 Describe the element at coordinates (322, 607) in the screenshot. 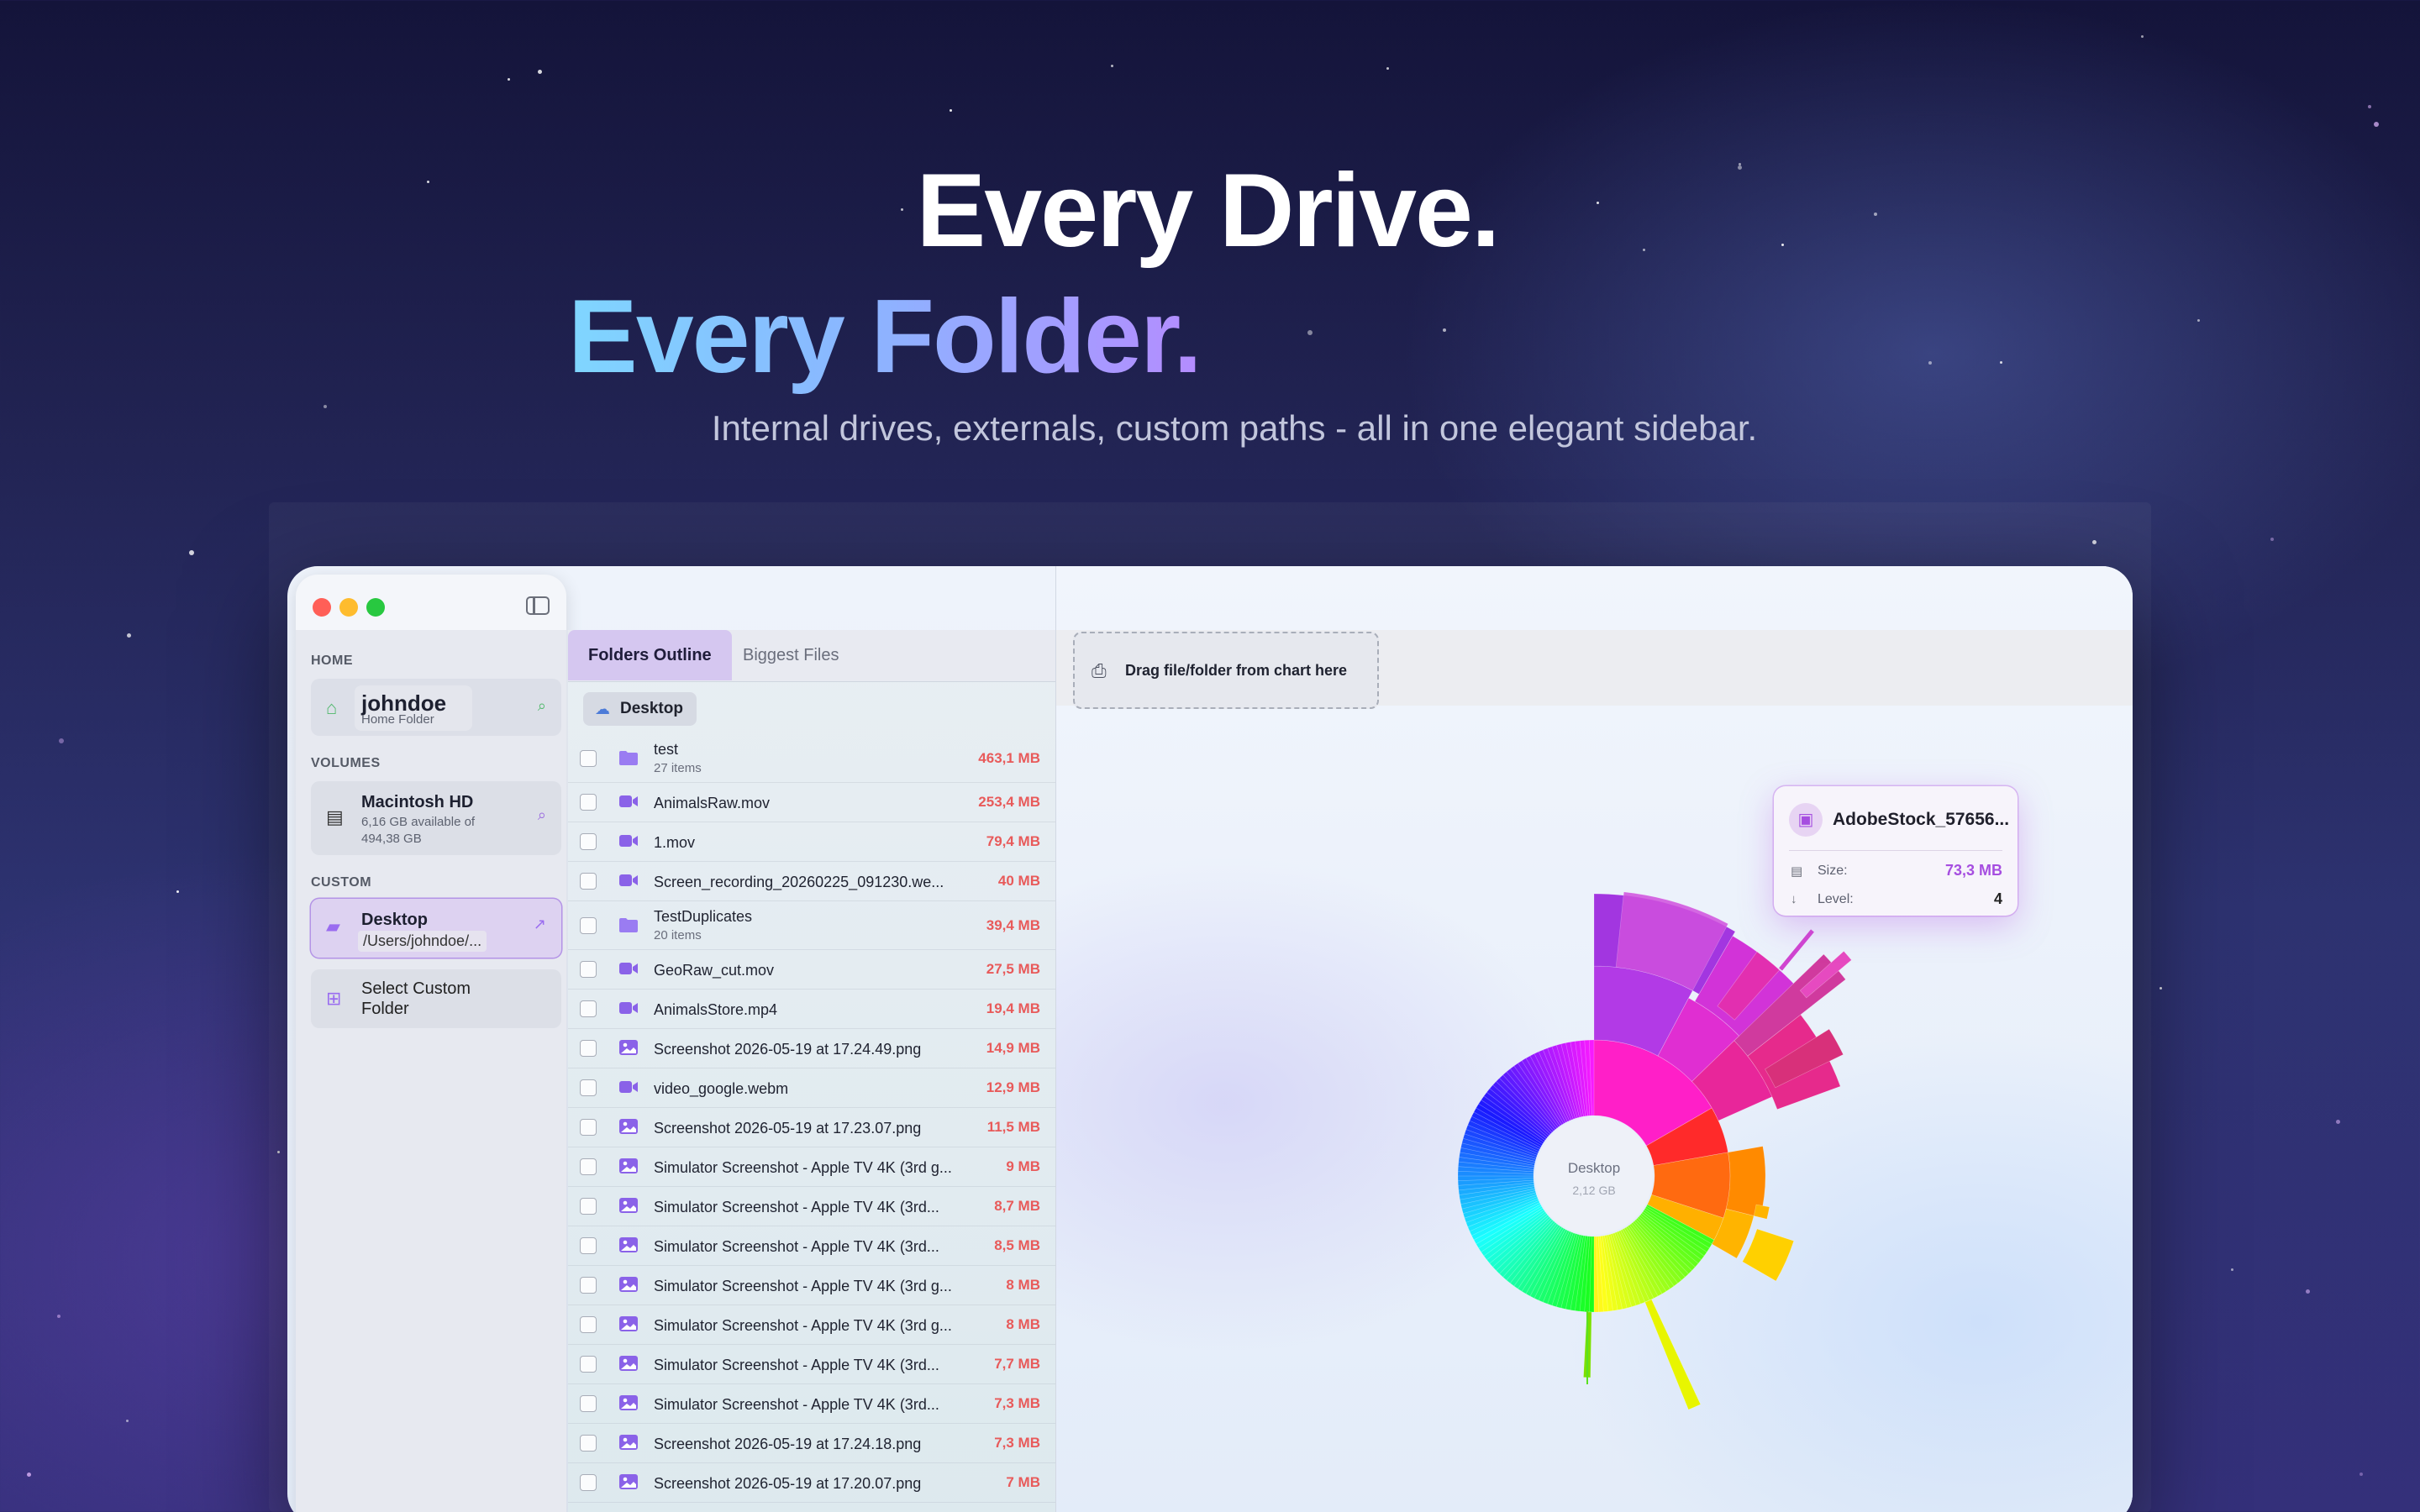

I see `close-window-button` at that location.